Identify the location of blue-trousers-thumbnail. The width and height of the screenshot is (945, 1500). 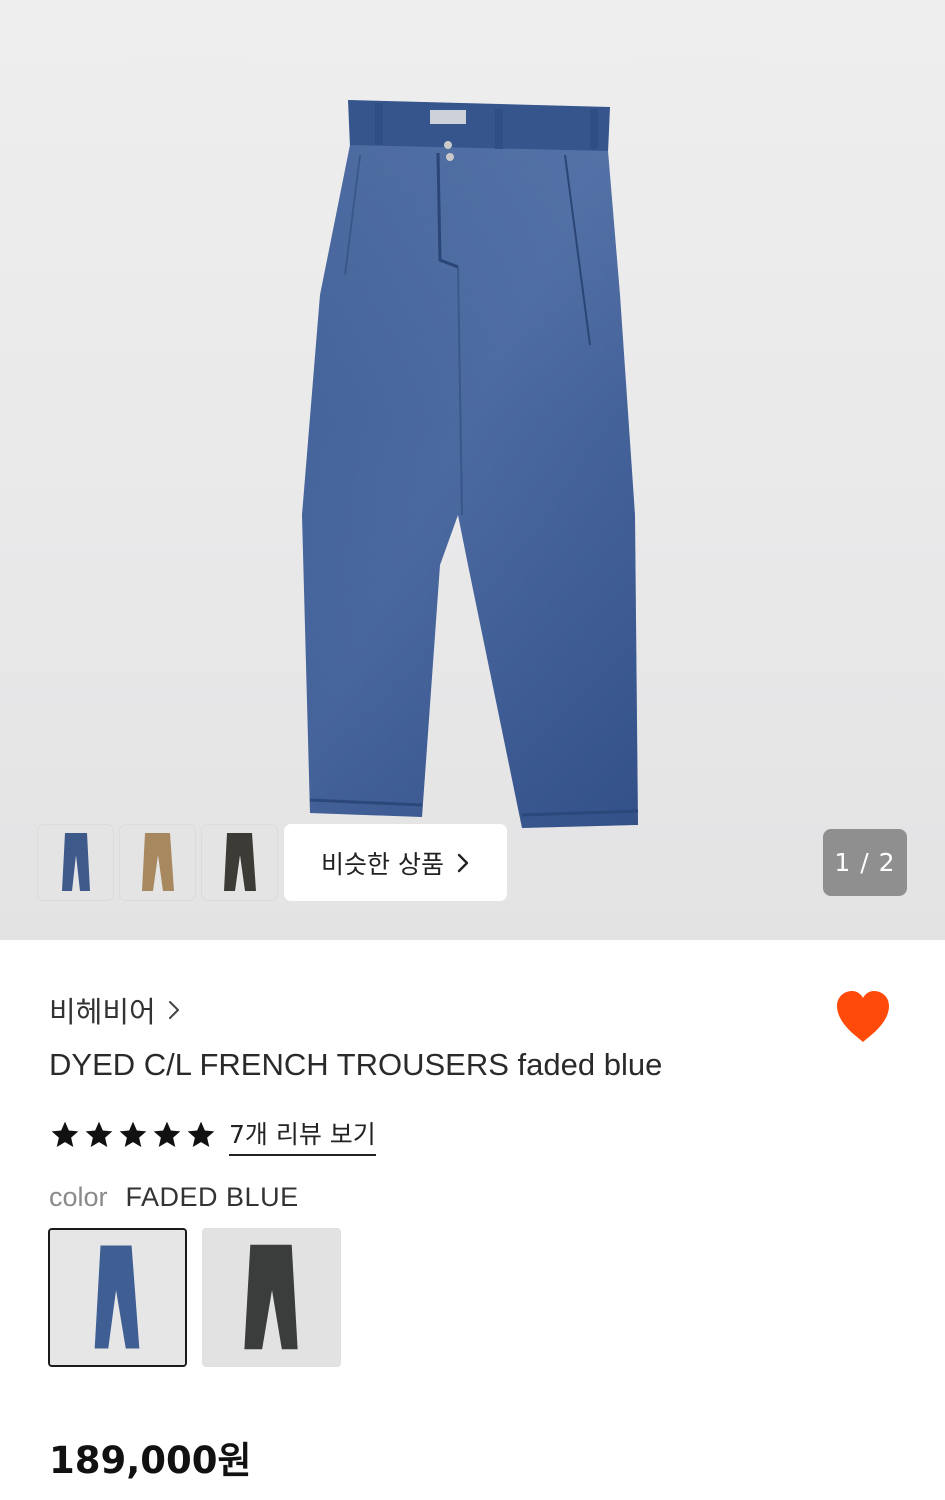
(76, 862).